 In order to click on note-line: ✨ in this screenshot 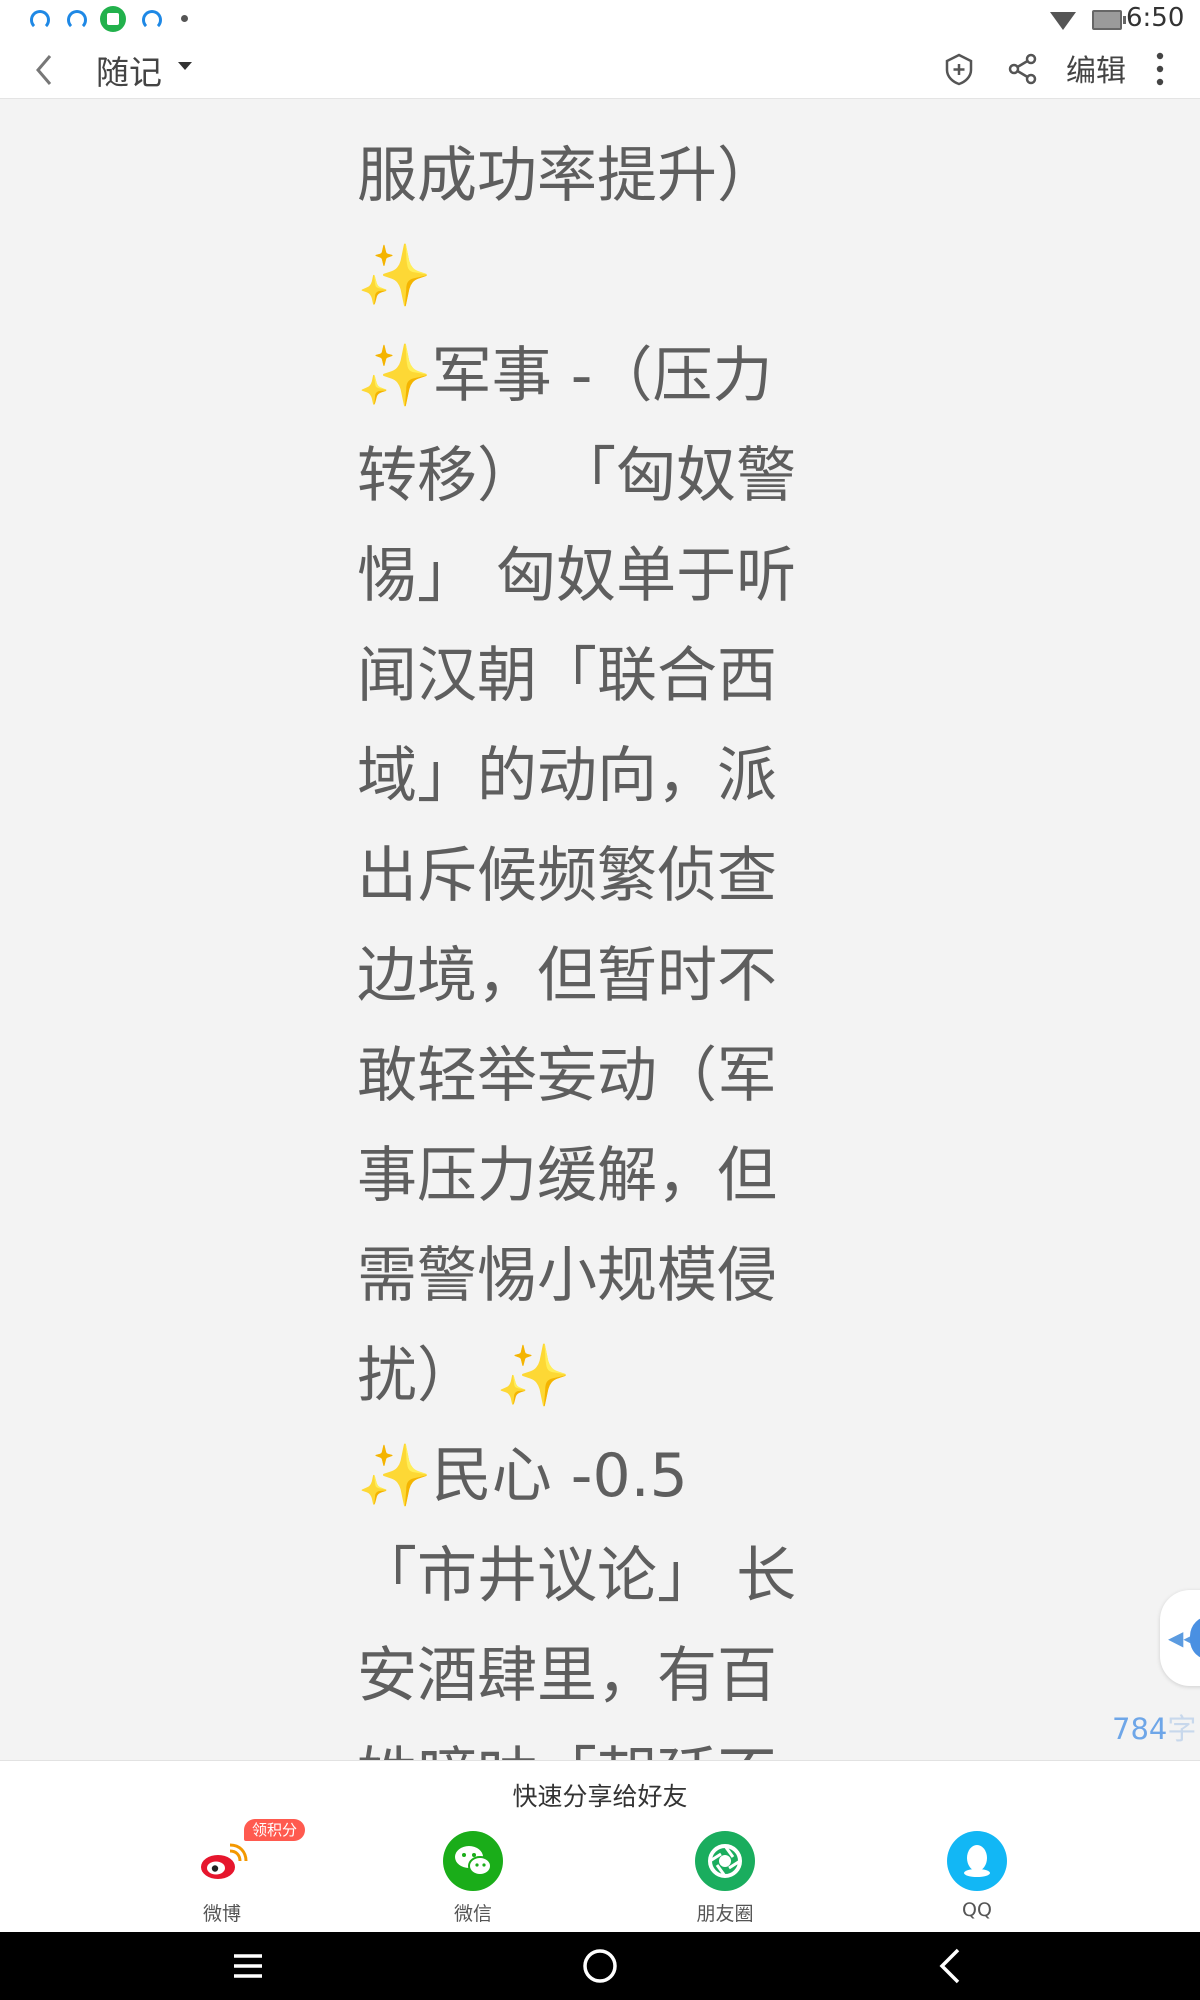, I will do `click(394, 276)`.